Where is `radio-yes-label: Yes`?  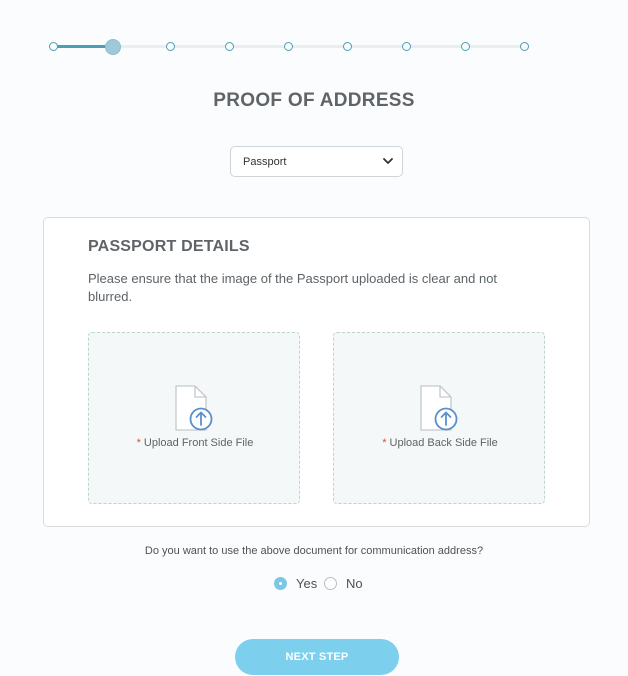
radio-yes-label: Yes is located at coordinates (306, 583).